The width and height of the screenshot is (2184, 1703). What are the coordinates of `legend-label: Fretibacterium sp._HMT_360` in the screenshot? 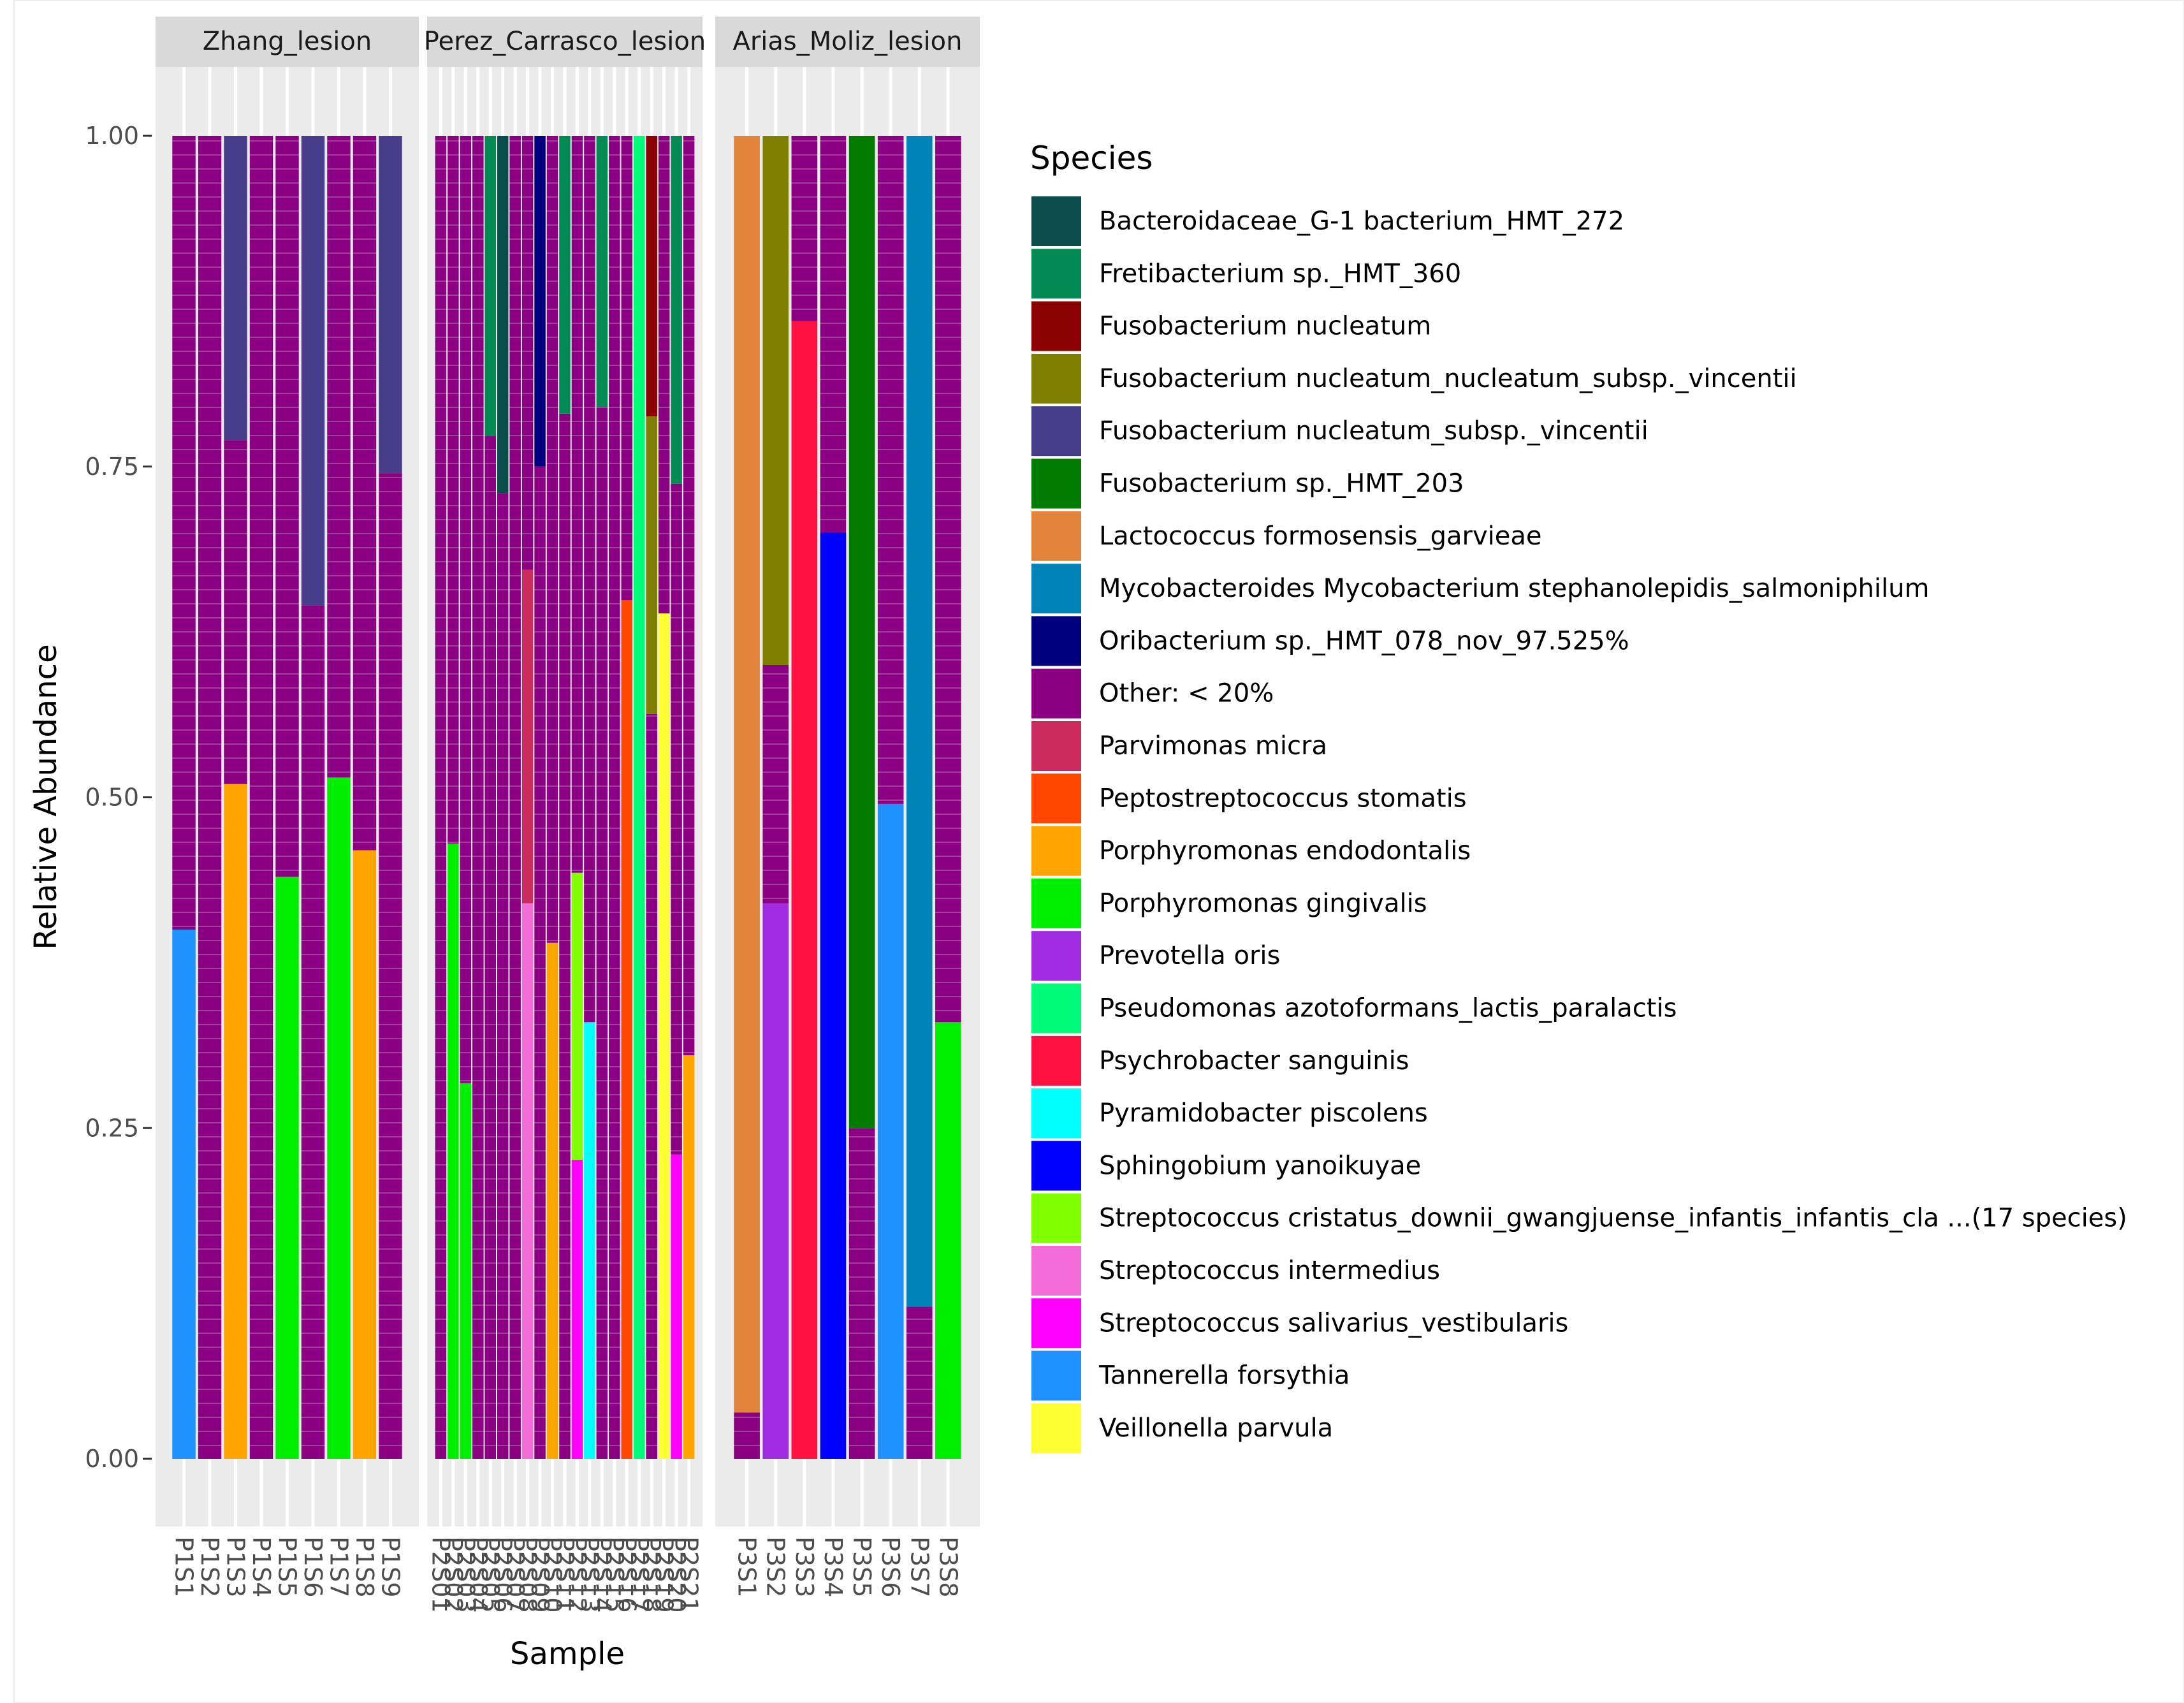 It's located at (1280, 273).